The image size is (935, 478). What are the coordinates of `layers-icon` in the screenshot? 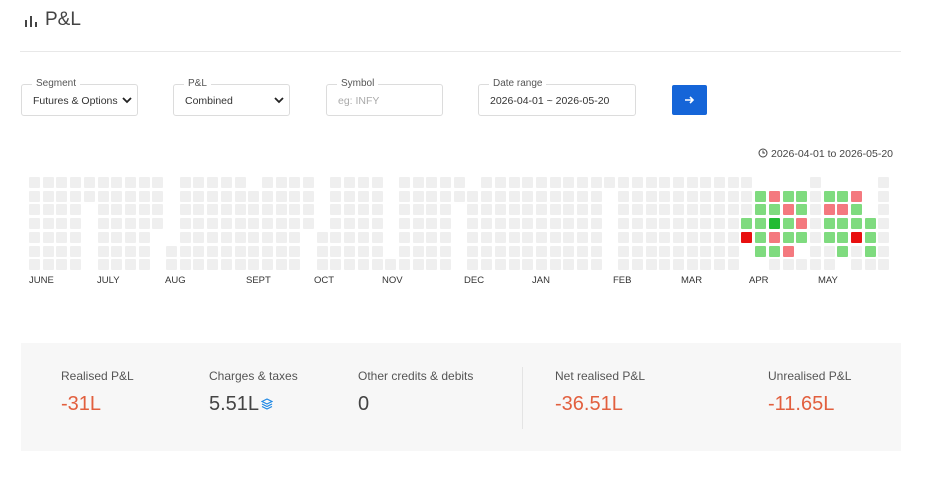 It's located at (267, 404).